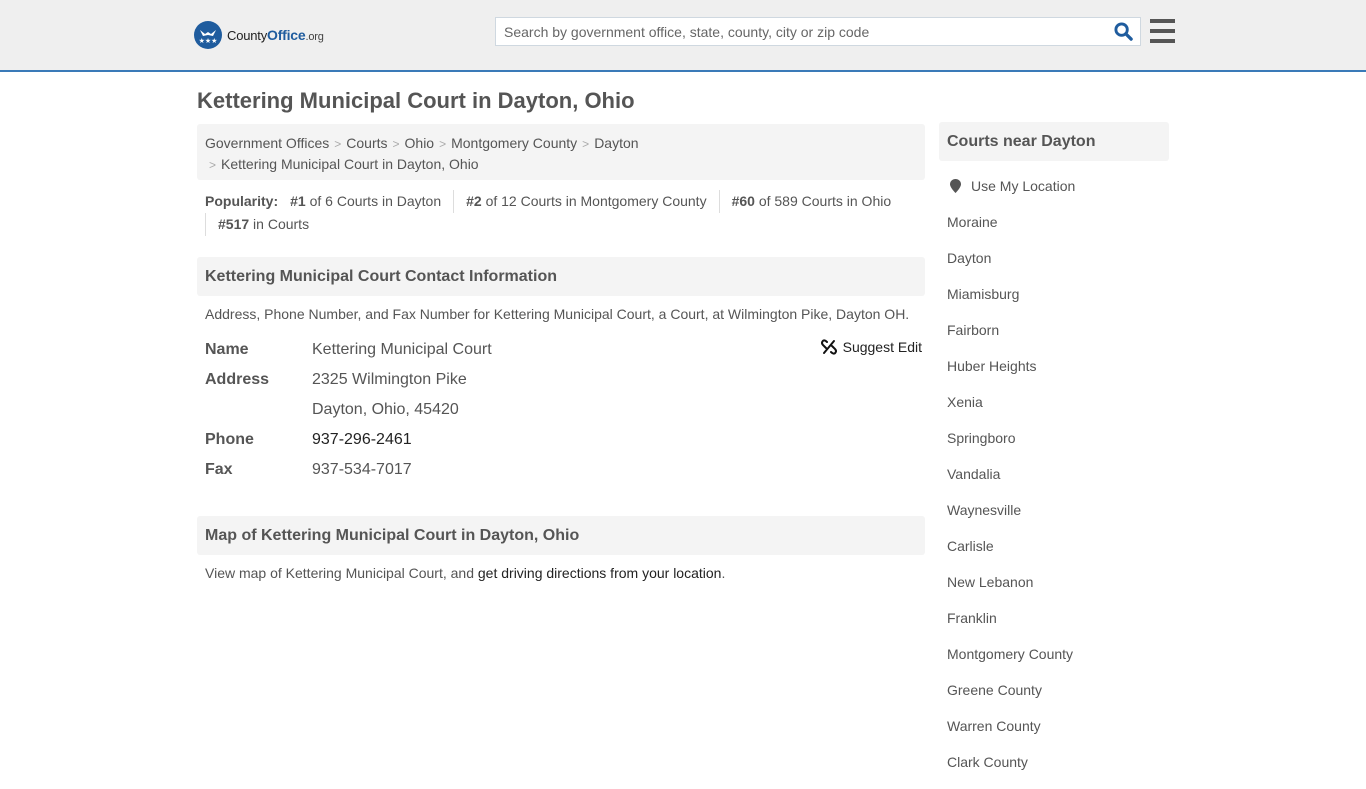 The height and width of the screenshot is (789, 1366). What do you see at coordinates (242, 201) in the screenshot?
I see `popularity-label: Popularity:` at bounding box center [242, 201].